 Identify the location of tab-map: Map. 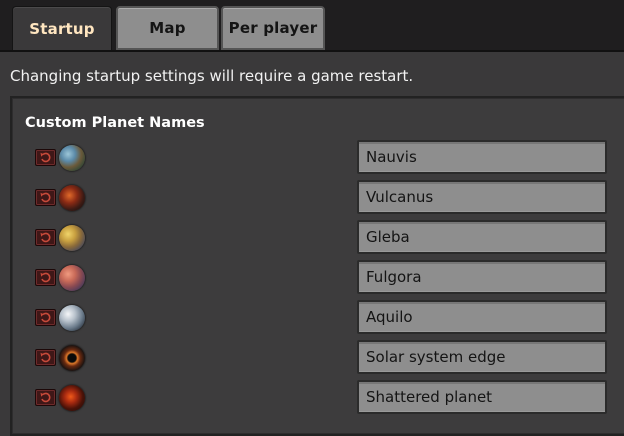
(167, 28).